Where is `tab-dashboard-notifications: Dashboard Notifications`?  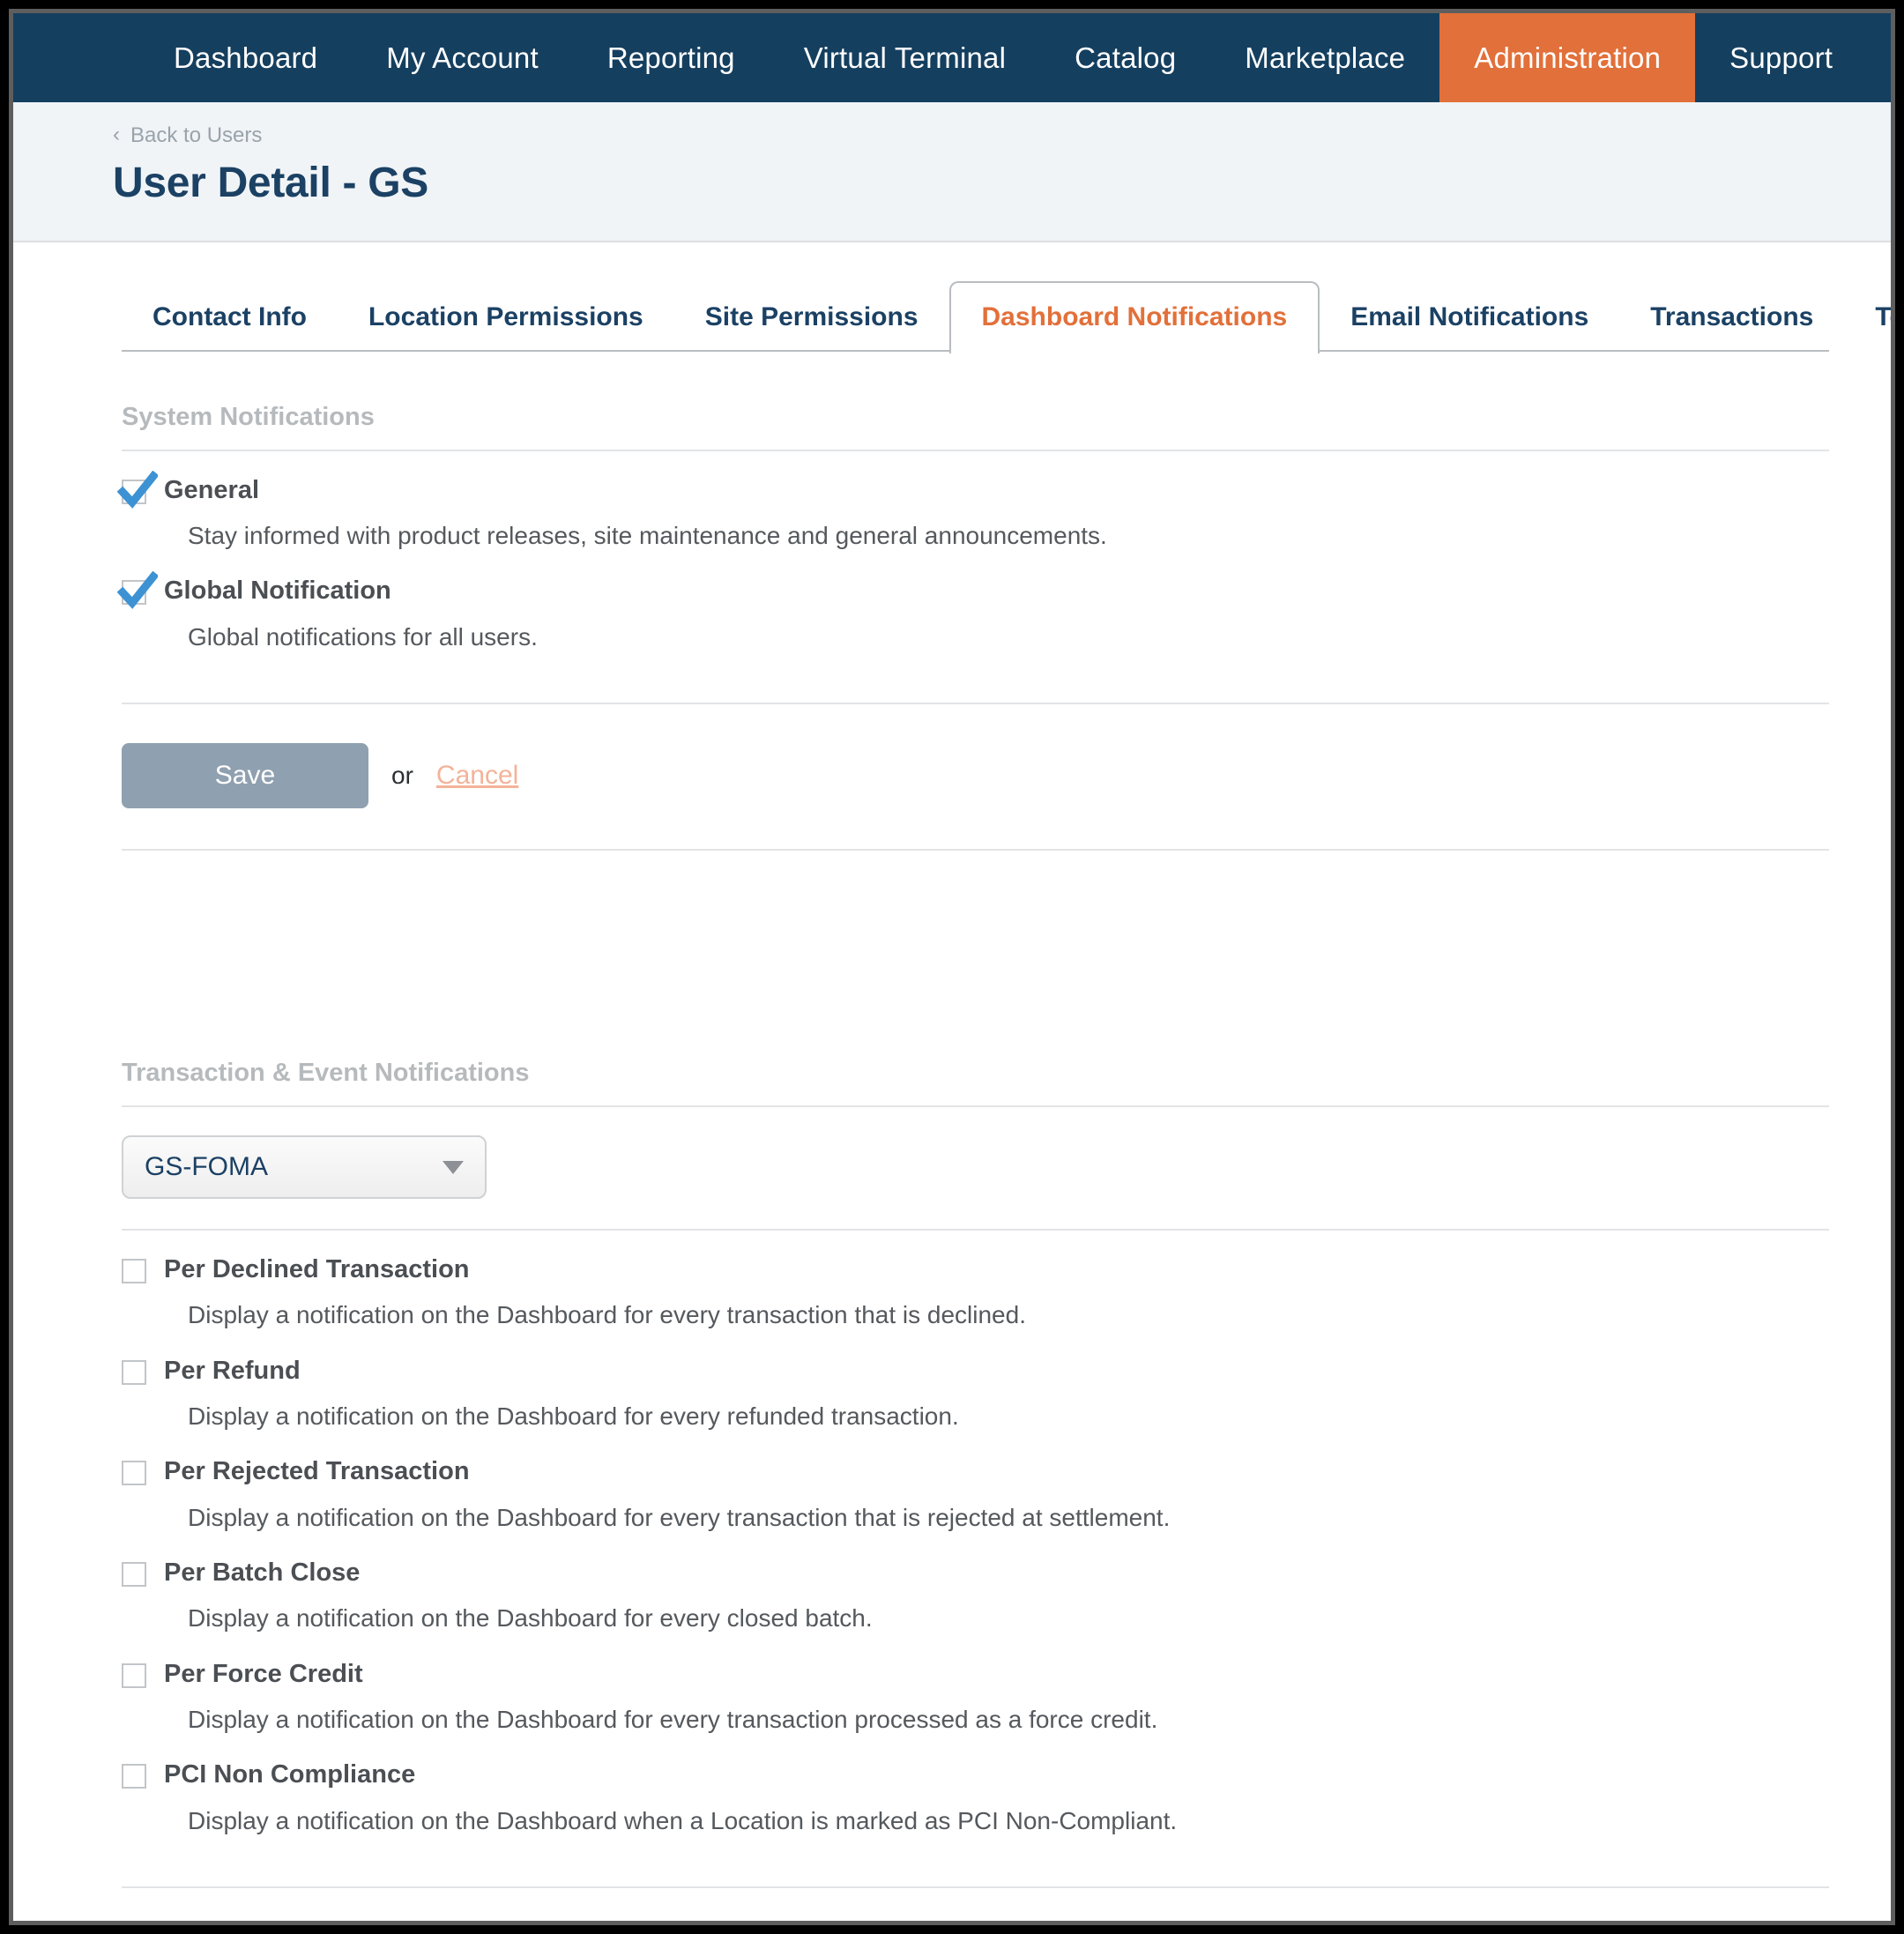 tab-dashboard-notifications: Dashboard Notifications is located at coordinates (1134, 316).